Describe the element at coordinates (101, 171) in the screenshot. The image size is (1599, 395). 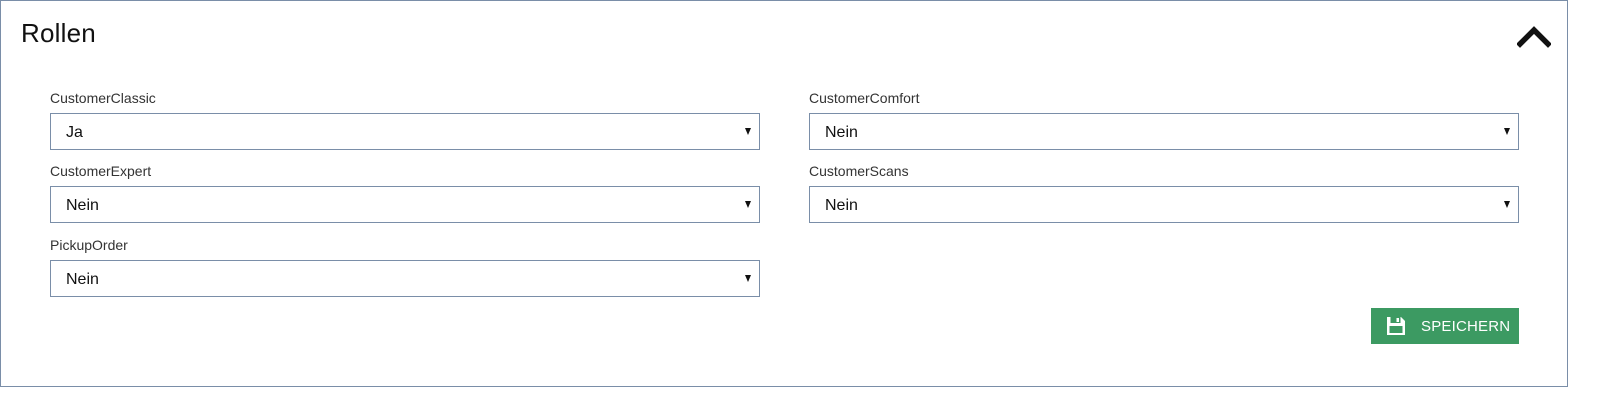
I see `field-label: CustomerExpert` at that location.